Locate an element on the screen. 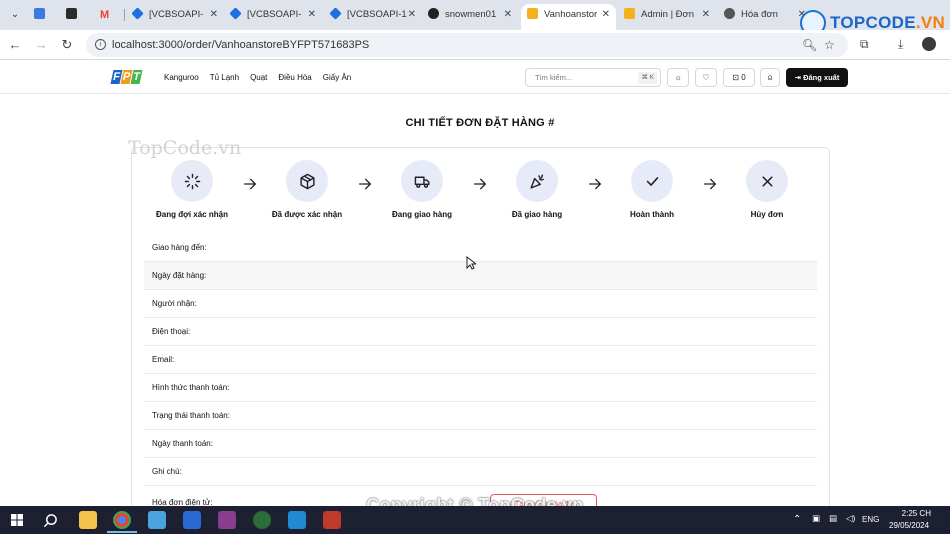 The image size is (950, 534). nav-giay-an: Giấy Ăn is located at coordinates (337, 77).